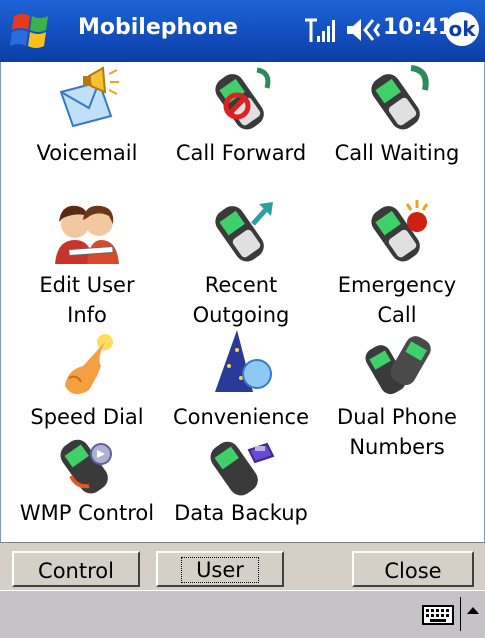 This screenshot has width=485, height=638. I want to click on signal-strength-icon, so click(320, 30).